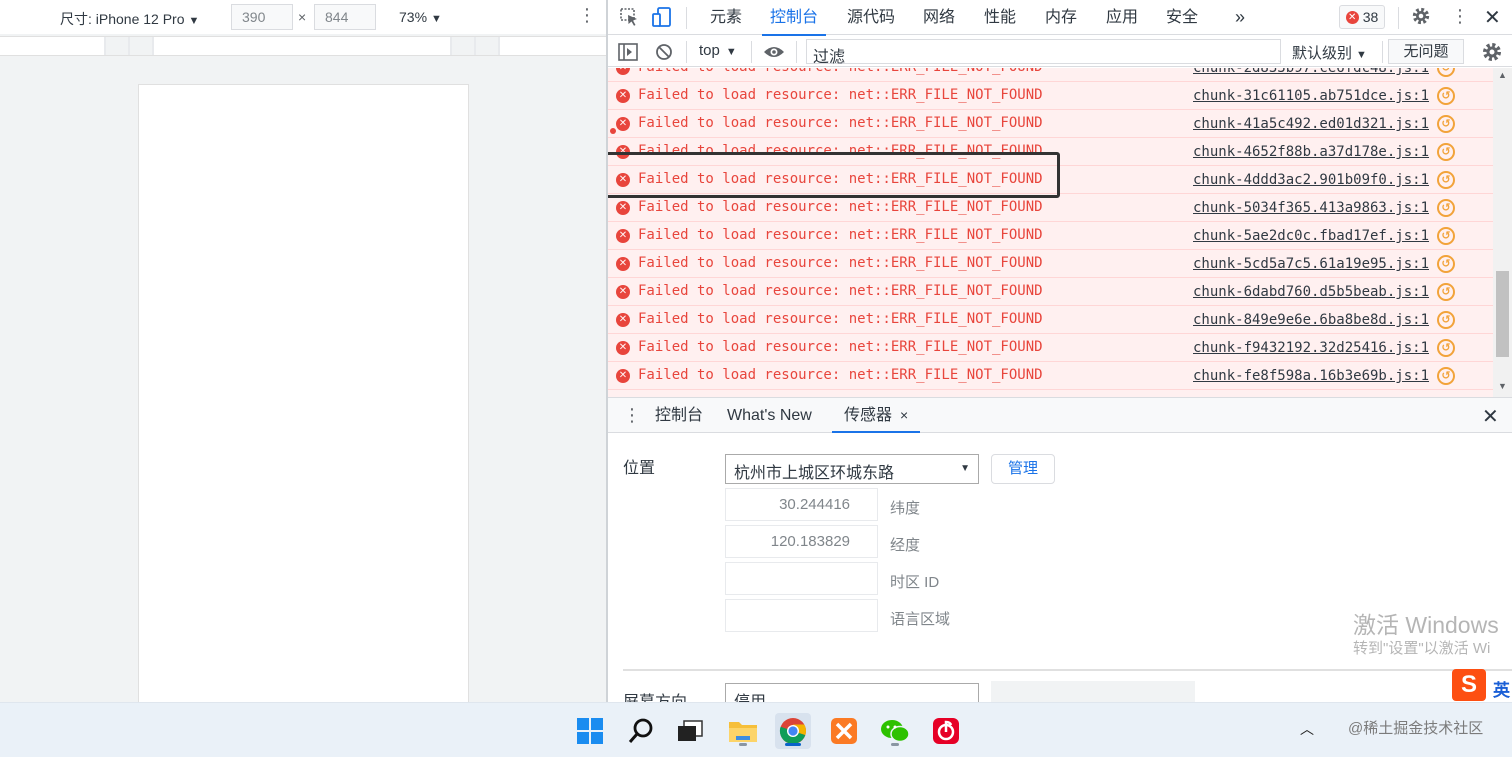  What do you see at coordinates (946, 731) in the screenshot?
I see `taskbar-netease-music` at bounding box center [946, 731].